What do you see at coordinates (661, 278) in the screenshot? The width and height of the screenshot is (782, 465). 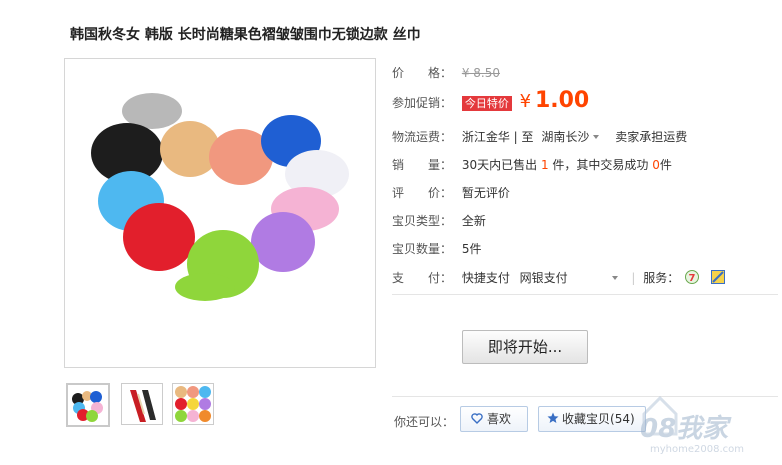 I see `service-label: 服务：` at bounding box center [661, 278].